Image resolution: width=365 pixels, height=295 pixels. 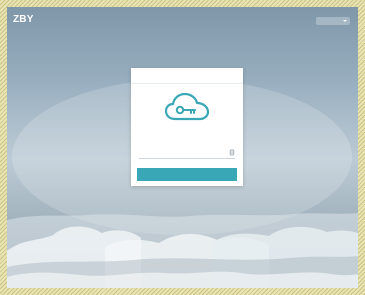 What do you see at coordinates (333, 21) in the screenshot?
I see `language-selector` at bounding box center [333, 21].